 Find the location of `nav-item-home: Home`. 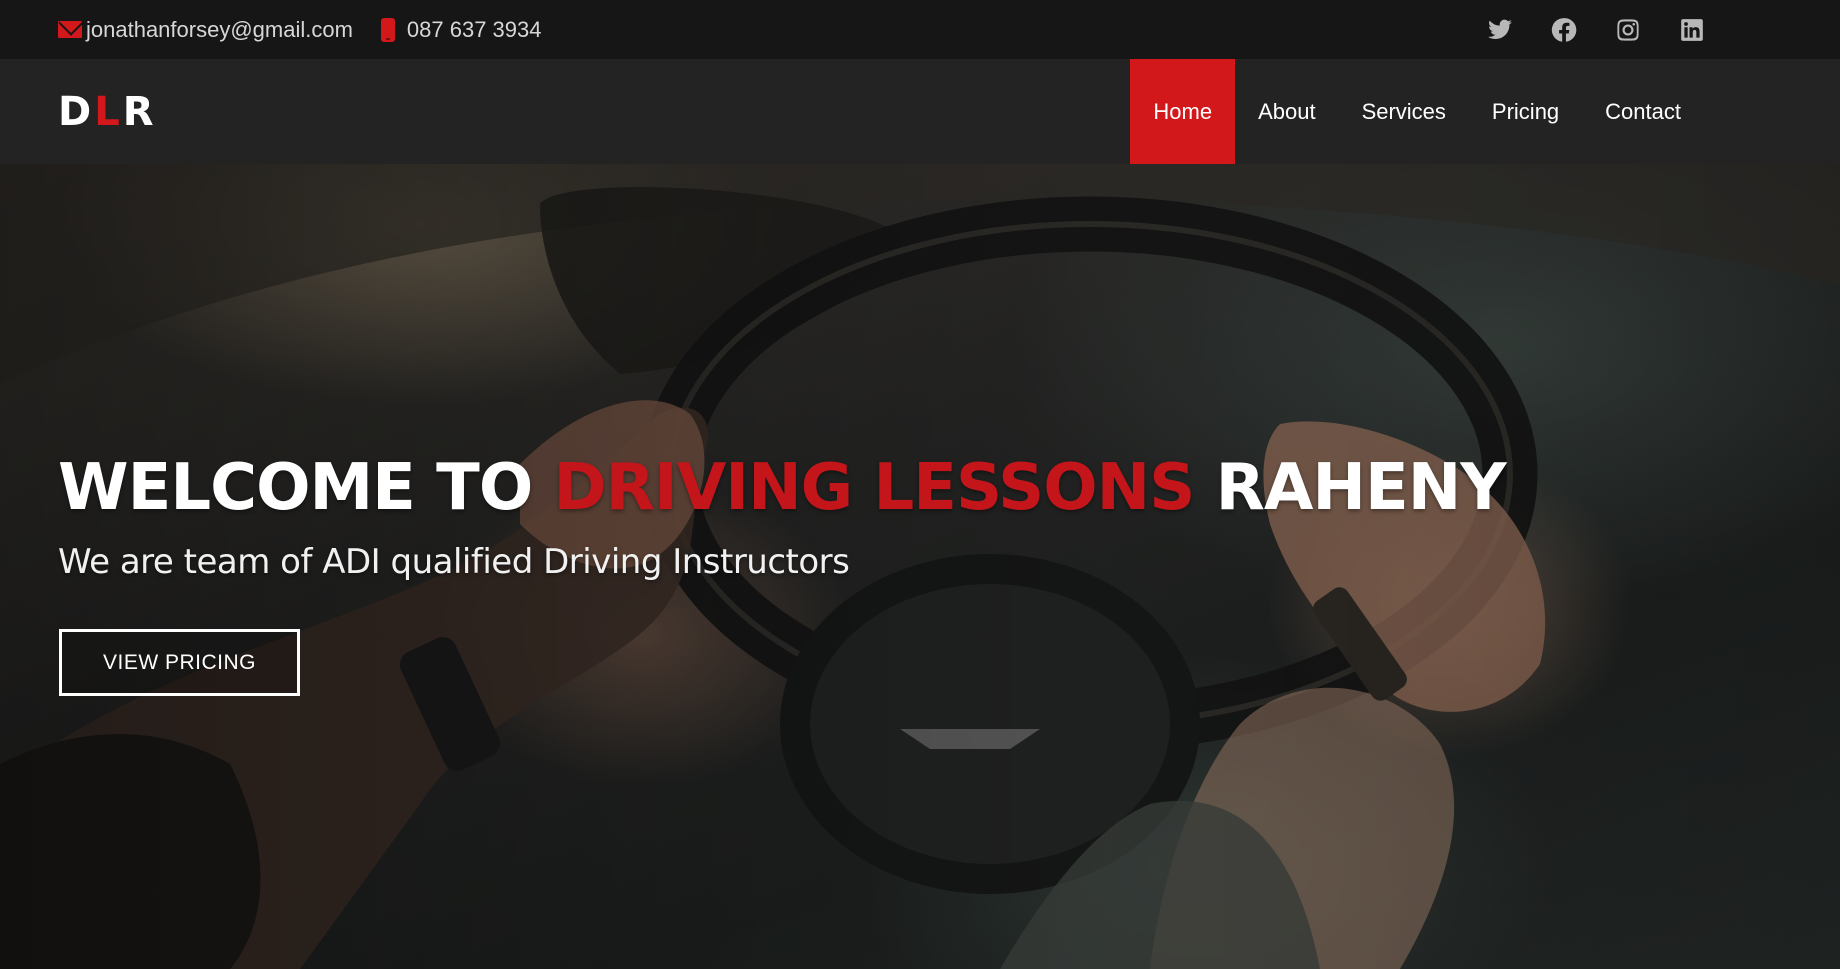

nav-item-home: Home is located at coordinates (1183, 111).